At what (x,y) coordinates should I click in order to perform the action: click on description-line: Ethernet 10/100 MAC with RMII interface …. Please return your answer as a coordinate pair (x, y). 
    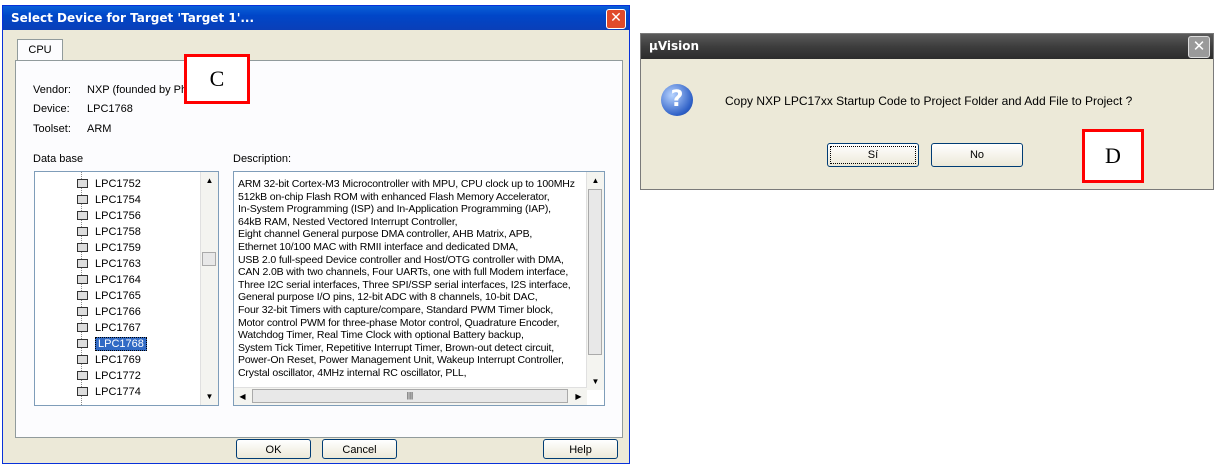
    Looking at the image, I should click on (378, 246).